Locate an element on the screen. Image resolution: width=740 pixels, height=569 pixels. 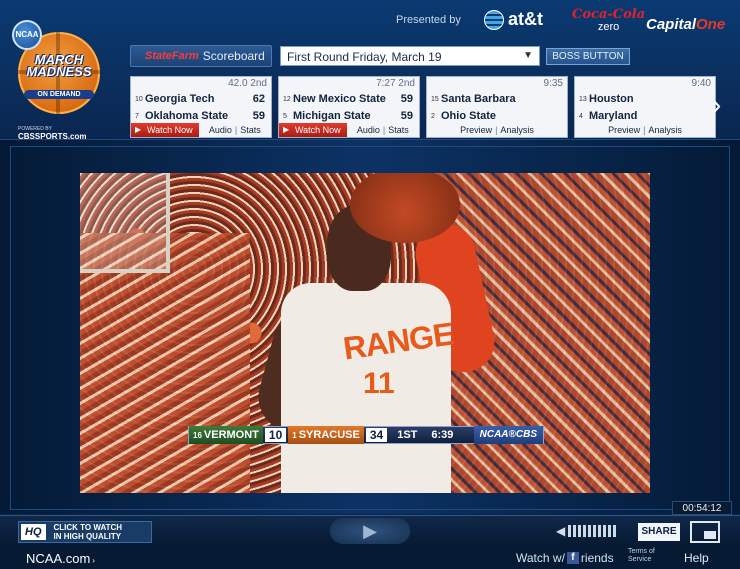
team-seed: 12 is located at coordinates (287, 99).